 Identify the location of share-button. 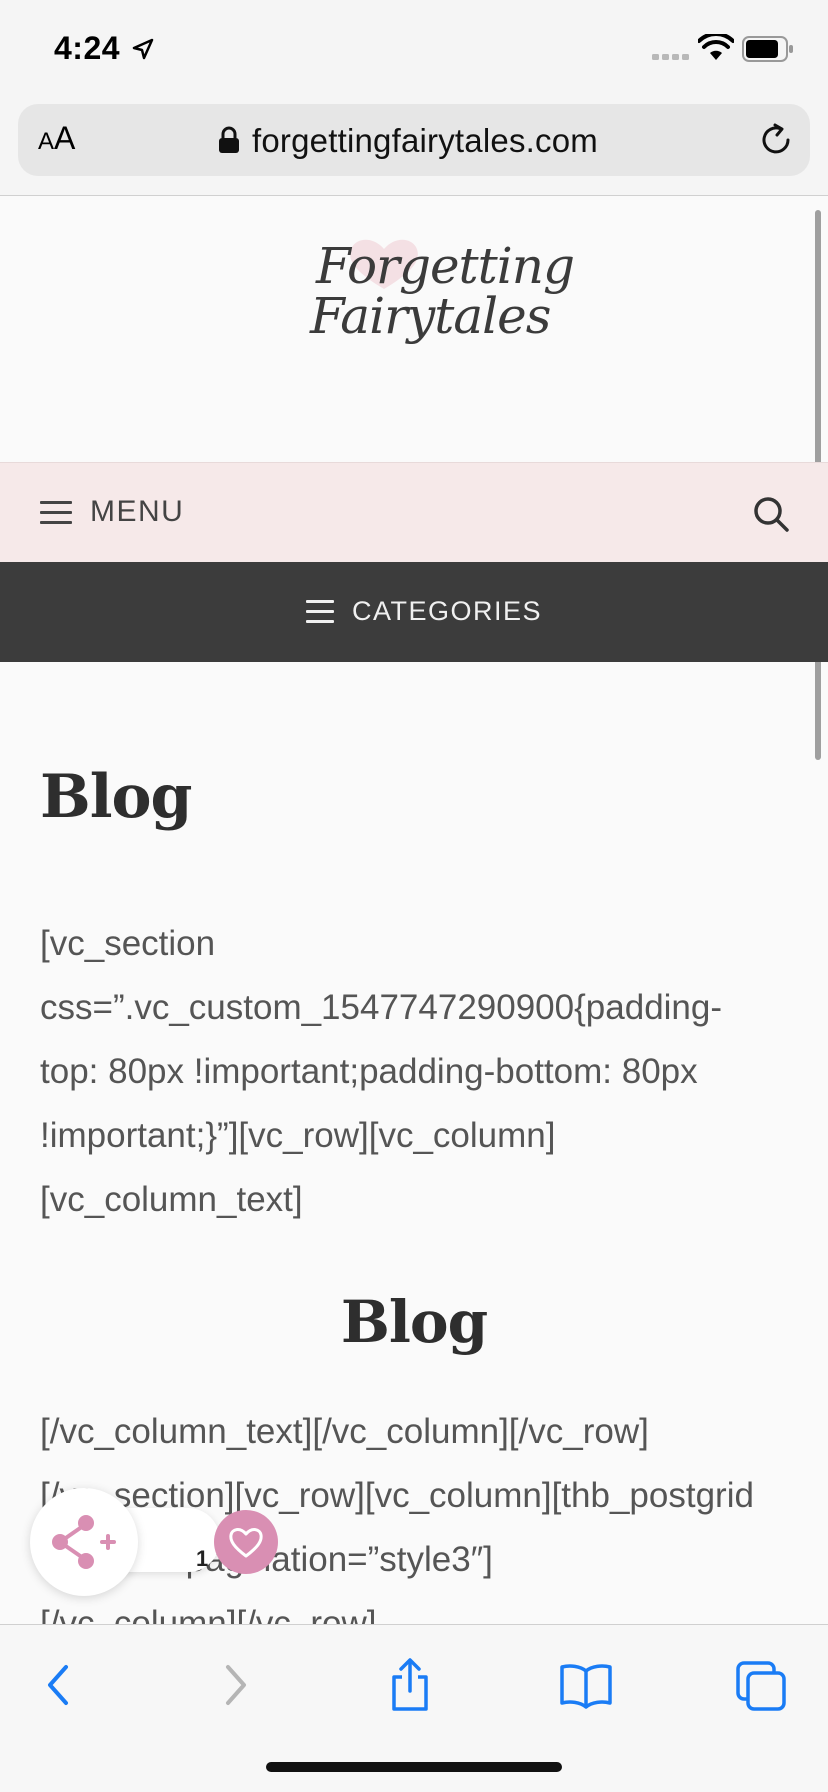
(84, 1542).